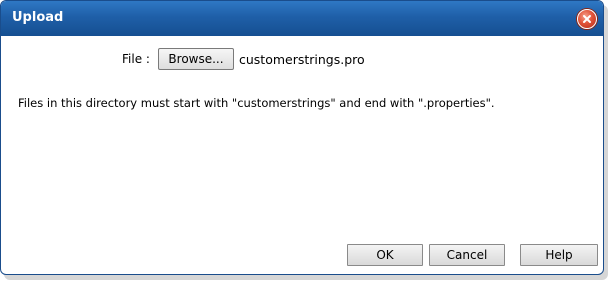 This screenshot has height=281, width=610. I want to click on title-bar: Upload, so click(302, 18).